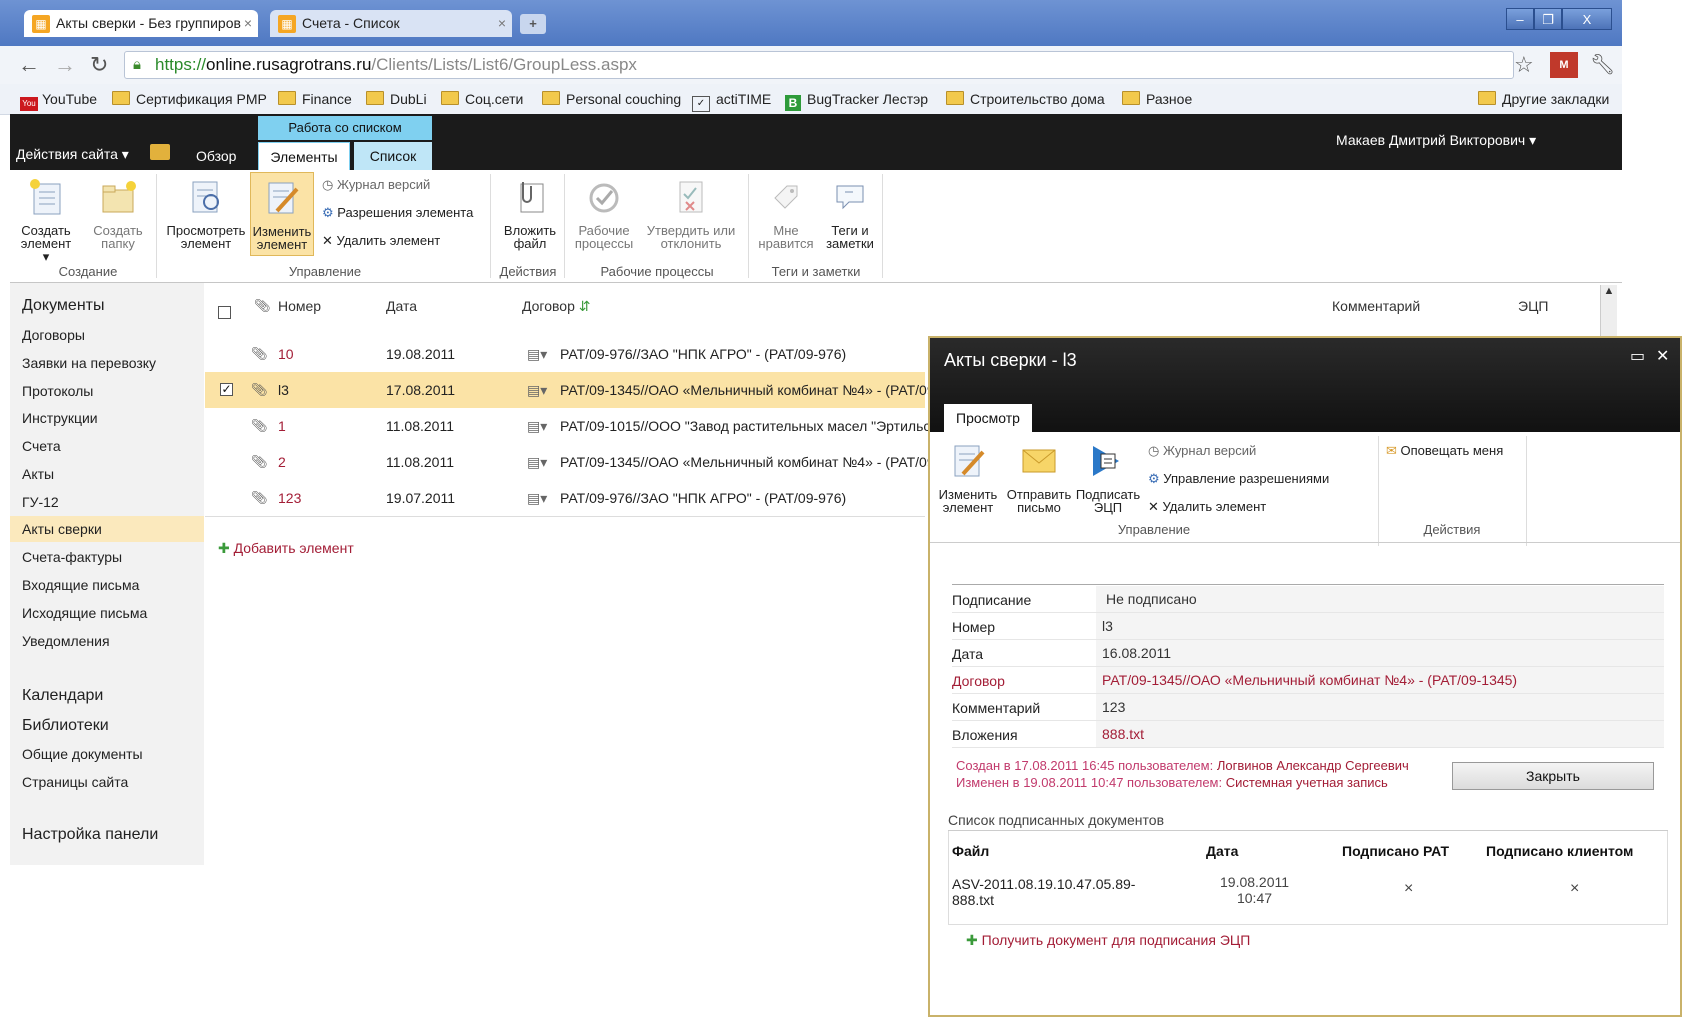 This screenshot has width=1682, height=1017. I want to click on nav-item: Заявки на перевозку, so click(89, 363).